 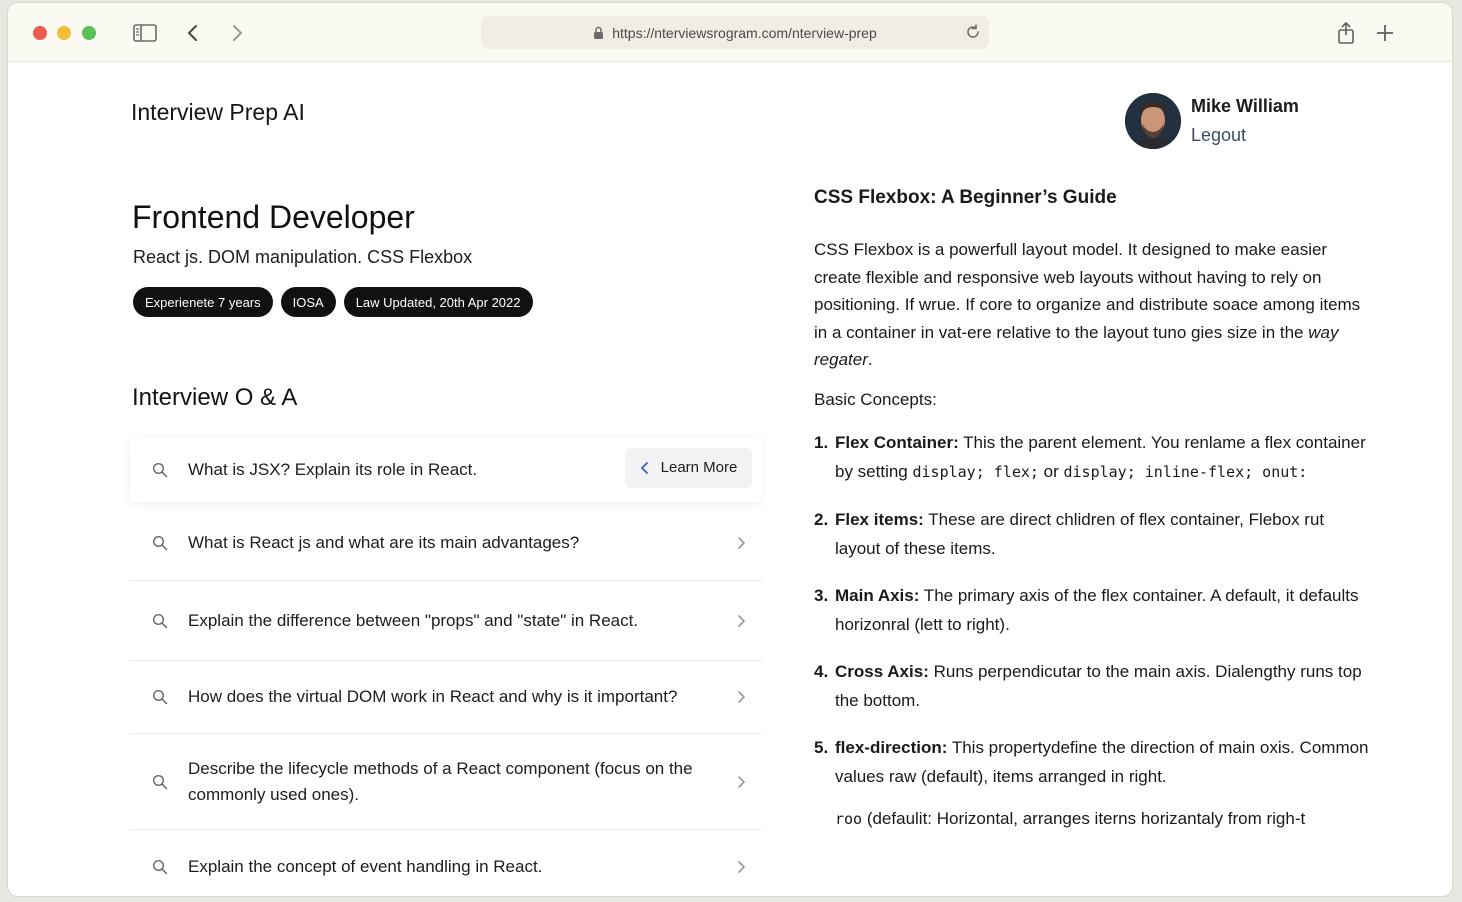 What do you see at coordinates (821, 747) in the screenshot?
I see `concept-number: 5.` at bounding box center [821, 747].